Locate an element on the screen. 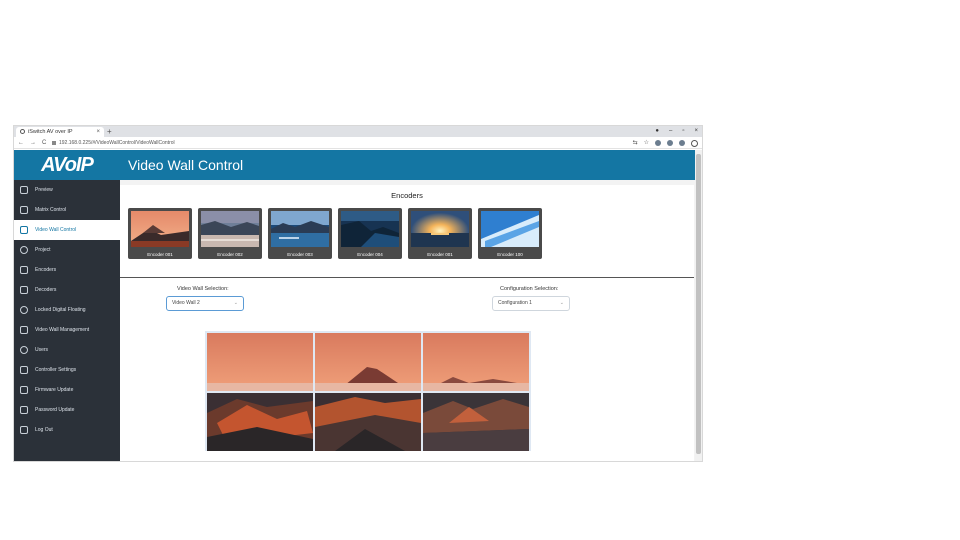 This screenshot has height=540, width=960. share-icon: ⇆ is located at coordinates (635, 143).